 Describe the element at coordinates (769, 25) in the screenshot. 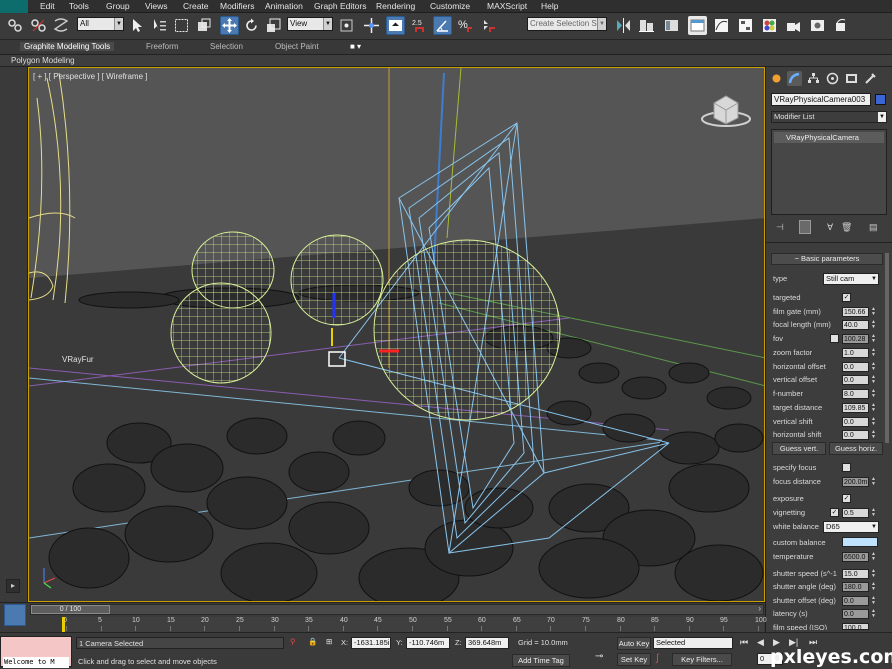

I see `material-editor-icon` at that location.